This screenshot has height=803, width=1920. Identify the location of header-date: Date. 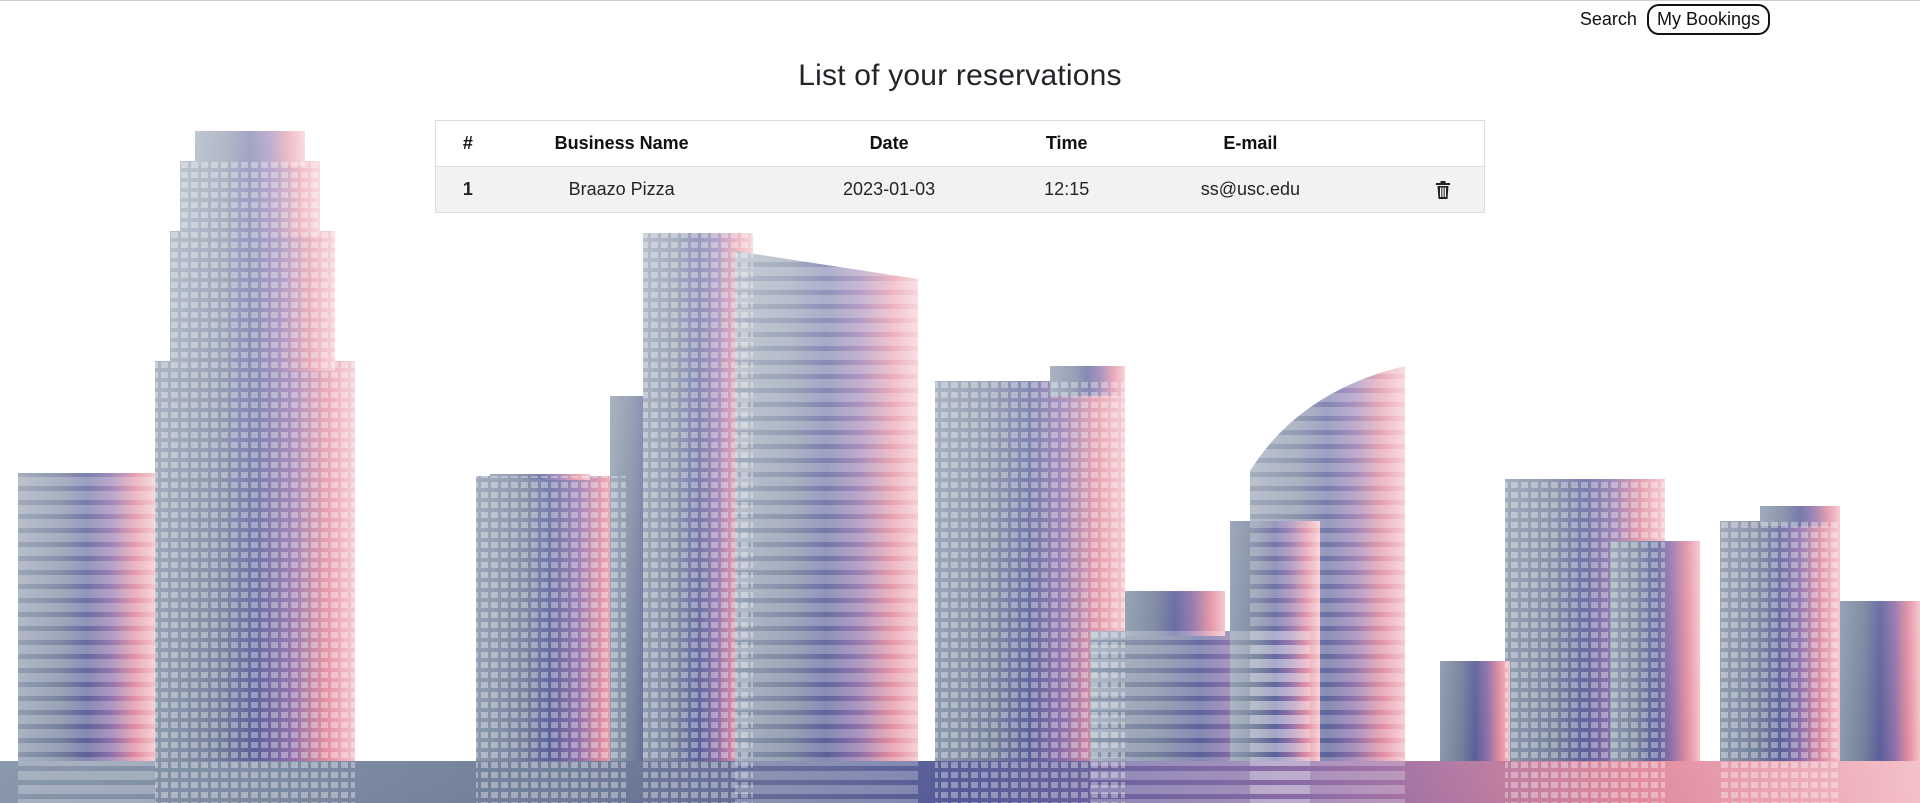
(889, 143).